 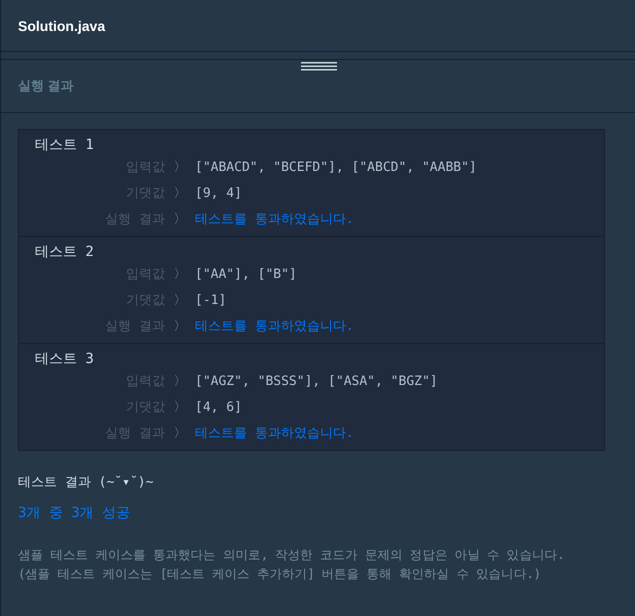 I want to click on result-note: 샘플 테스트 케이스를 통과했다는 의미로, 작성한 코드가 문제의 정답은 아닐 수 있습니다., so click(x=292, y=555).